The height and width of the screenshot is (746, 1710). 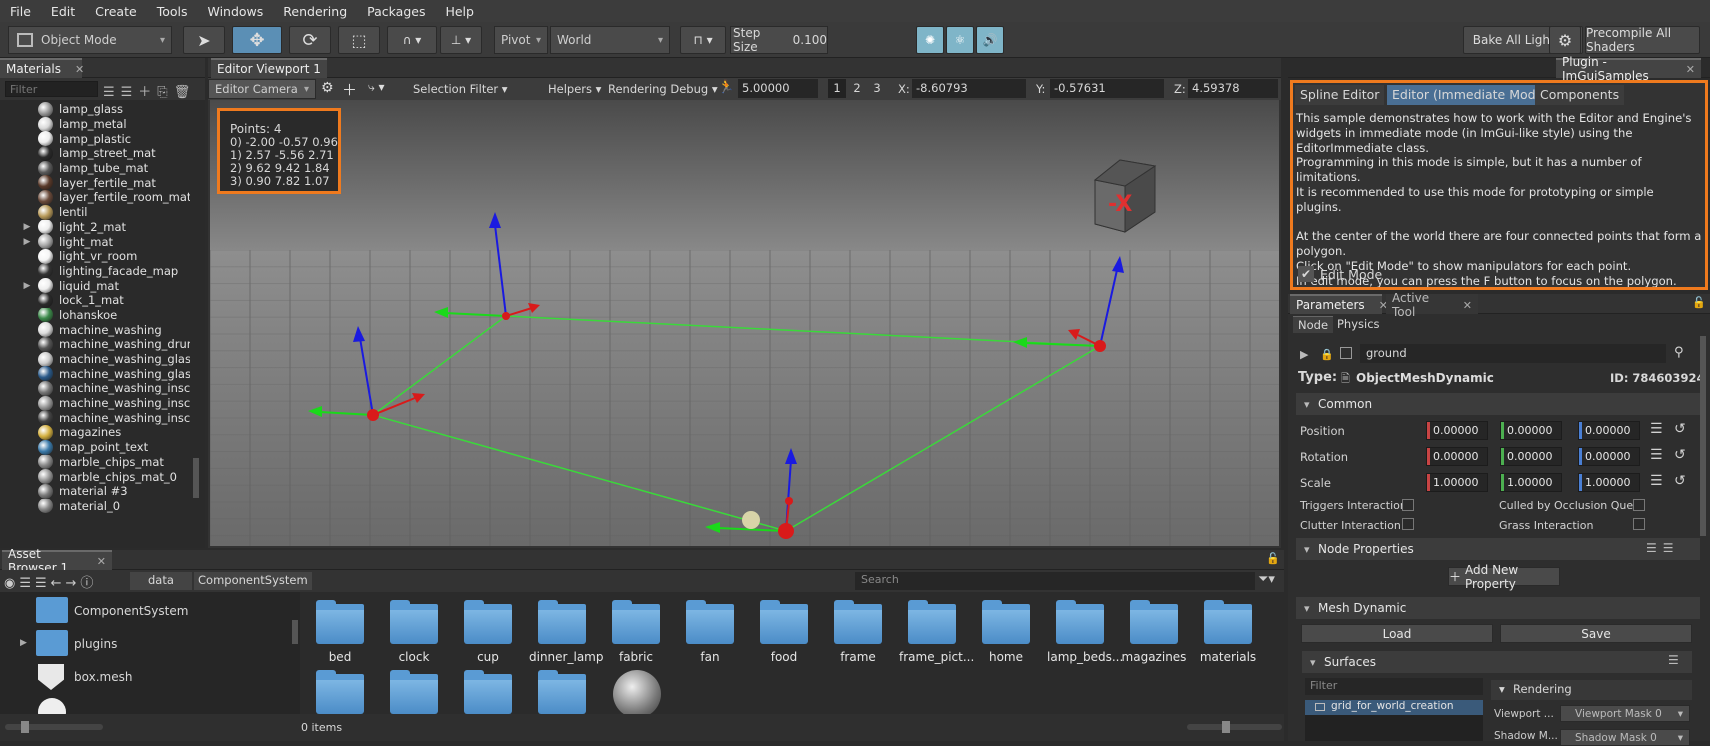 What do you see at coordinates (1591, 690) in the screenshot?
I see `rendering-section-header: ▾ Rendering` at bounding box center [1591, 690].